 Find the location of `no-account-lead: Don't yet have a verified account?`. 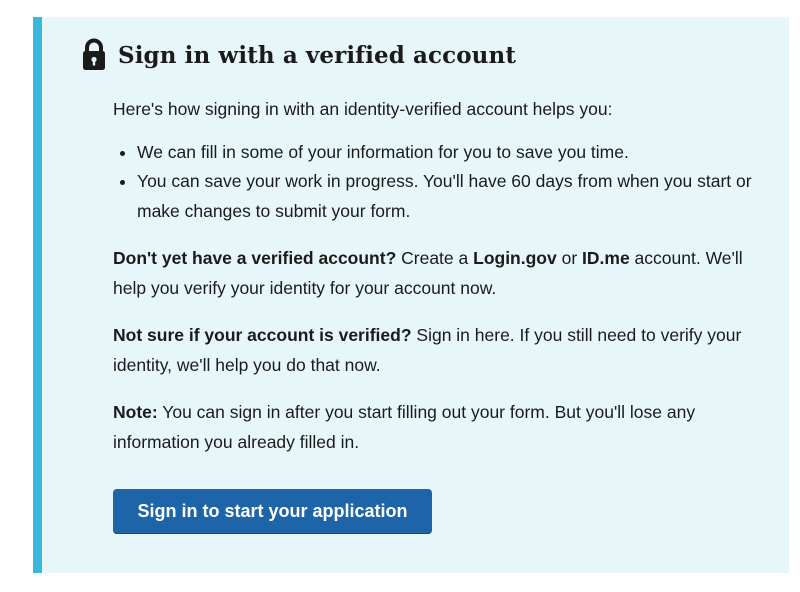

no-account-lead: Don't yet have a verified account? is located at coordinates (255, 258).